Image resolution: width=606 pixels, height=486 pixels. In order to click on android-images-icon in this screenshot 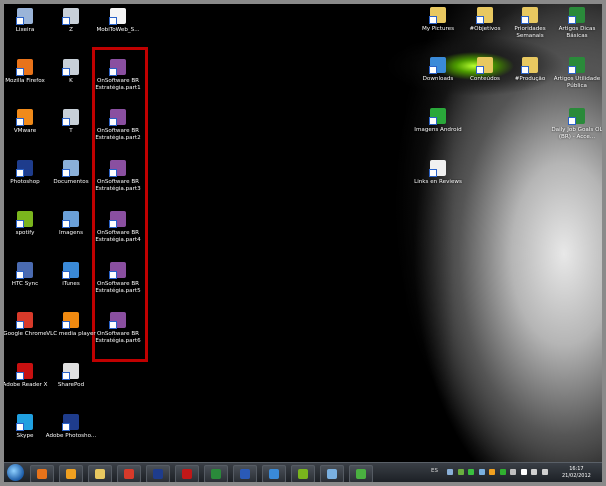, I will do `click(437, 116)`.